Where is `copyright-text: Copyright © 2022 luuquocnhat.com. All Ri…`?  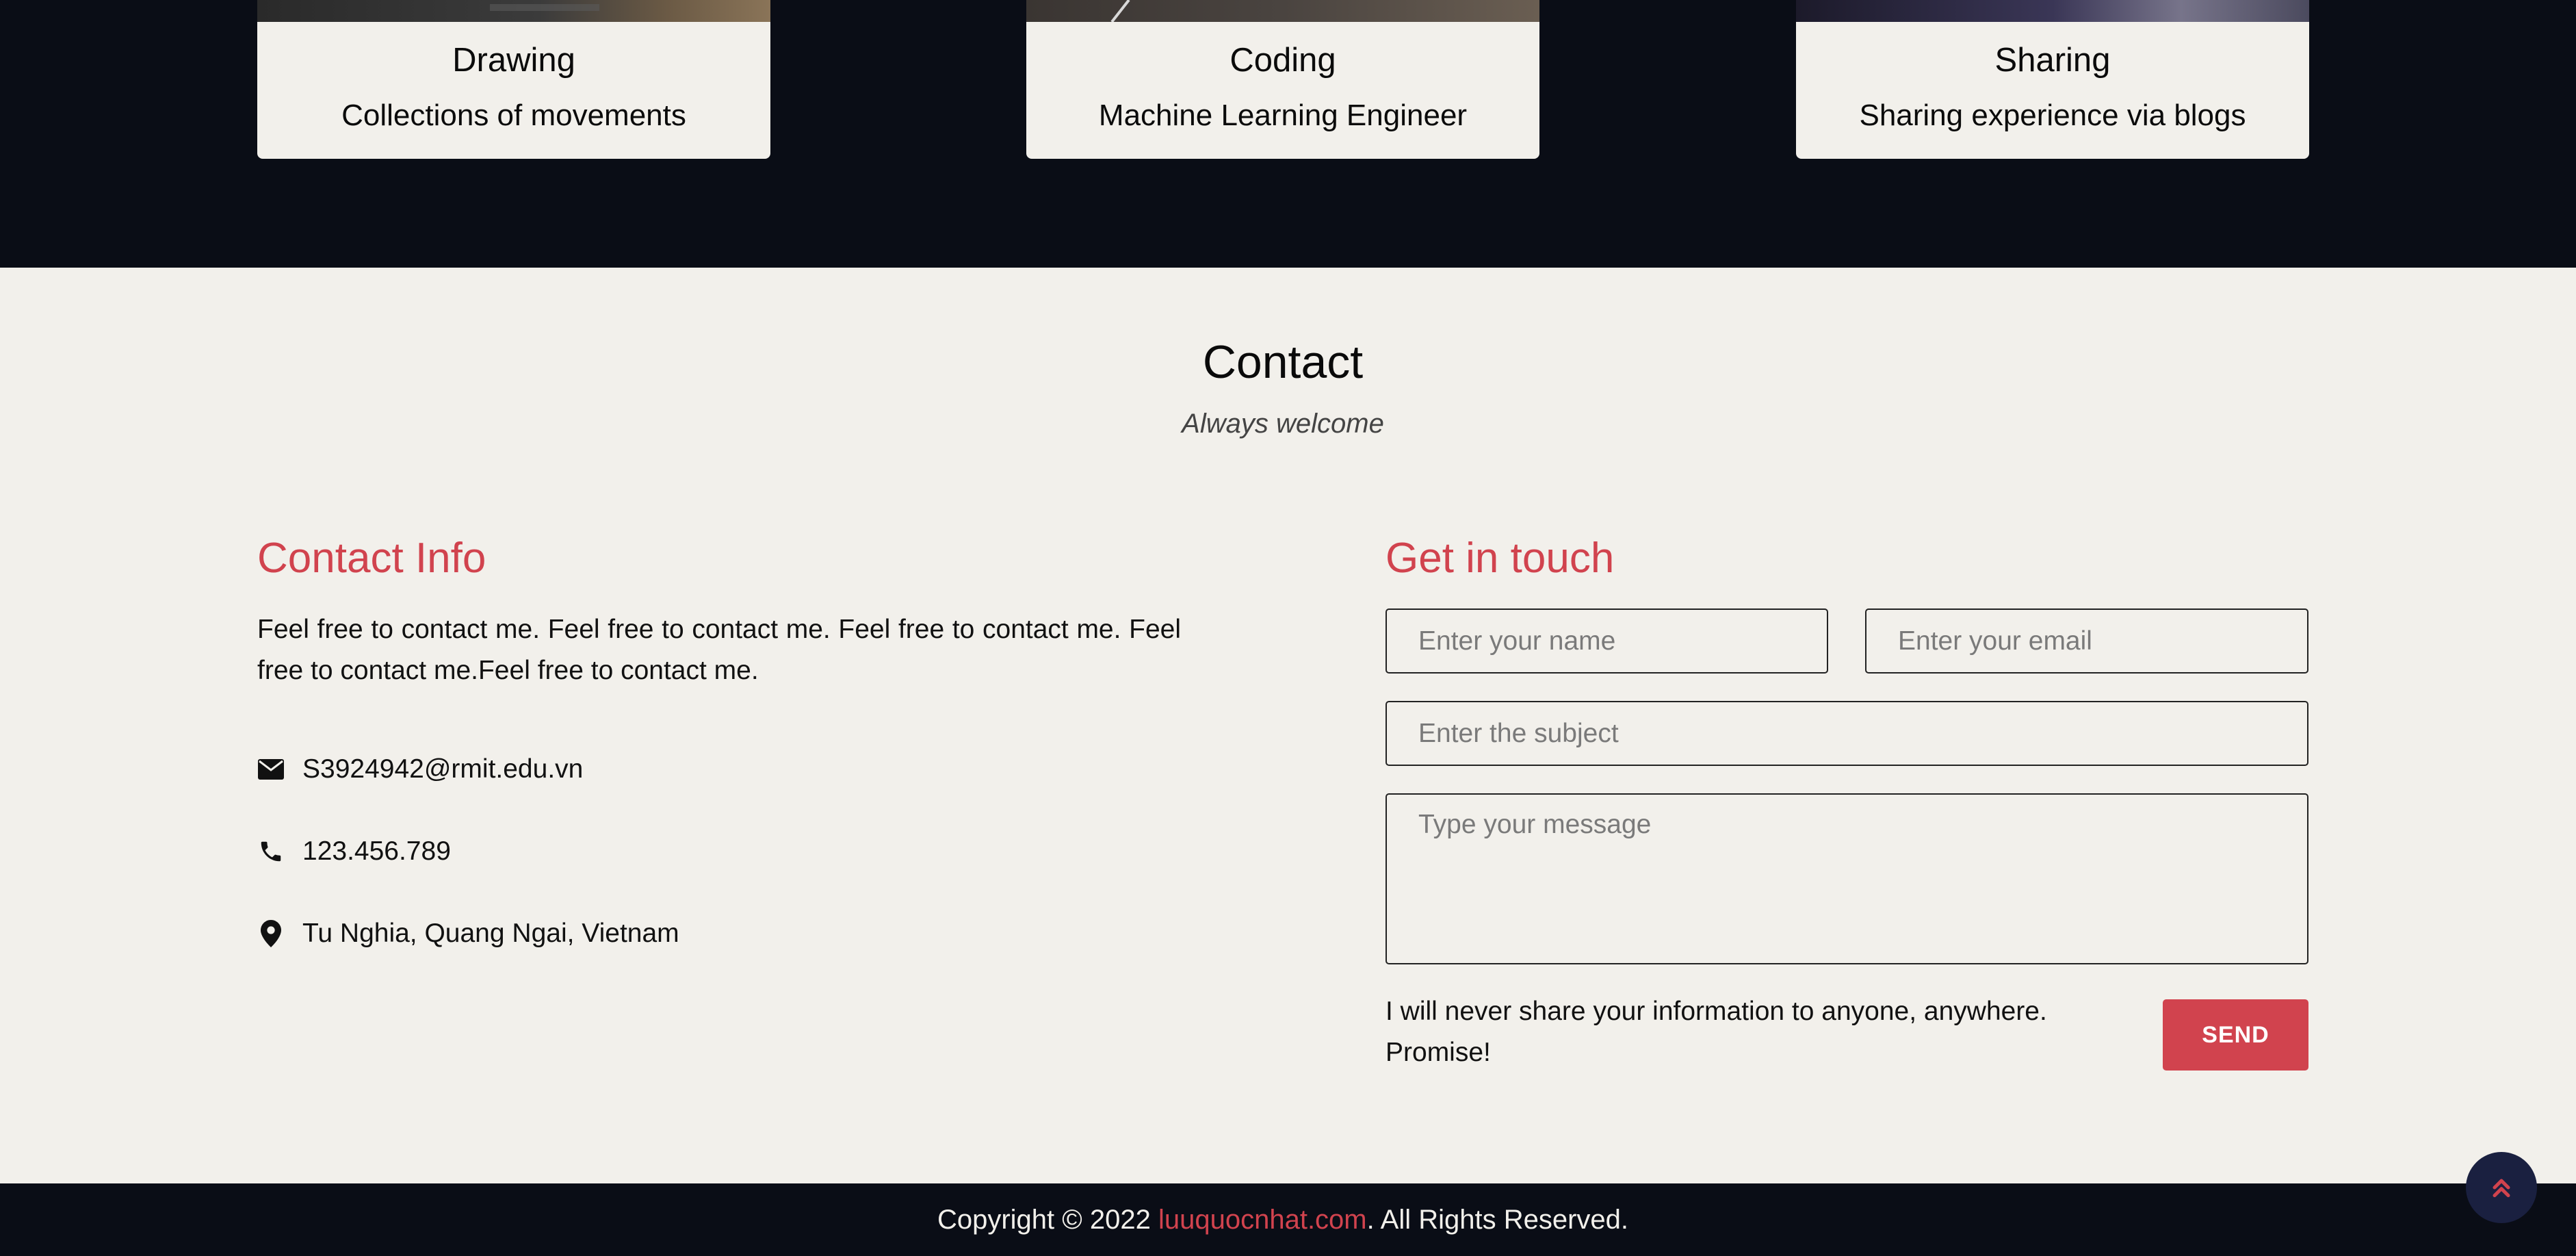 copyright-text: Copyright © 2022 luuquocnhat.com. All Ri… is located at coordinates (1283, 1220).